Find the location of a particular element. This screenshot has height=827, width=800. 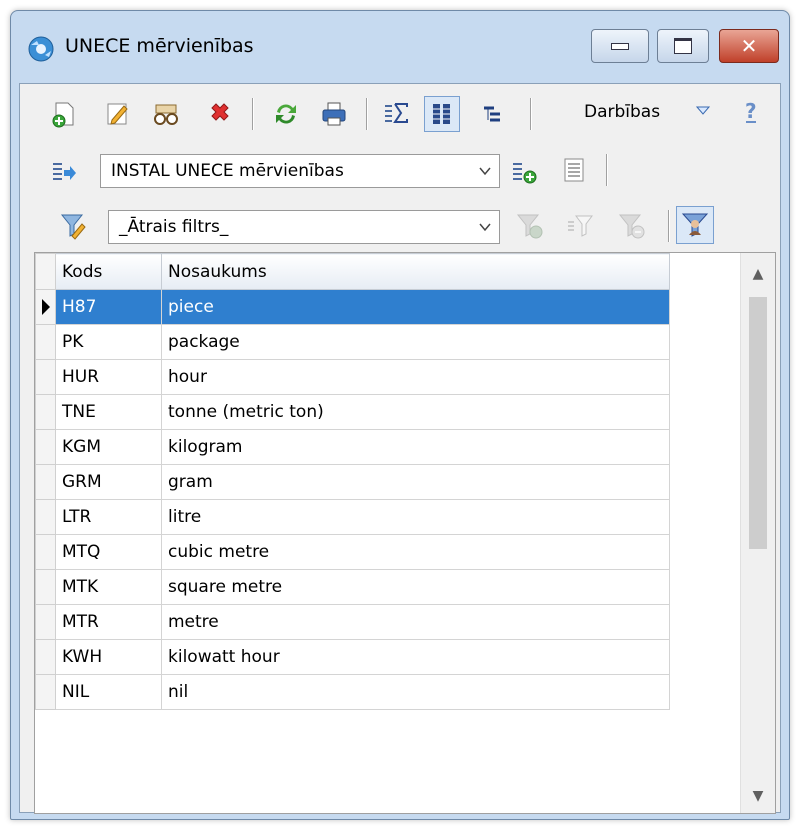

cell-kods: KWH is located at coordinates (108, 657).